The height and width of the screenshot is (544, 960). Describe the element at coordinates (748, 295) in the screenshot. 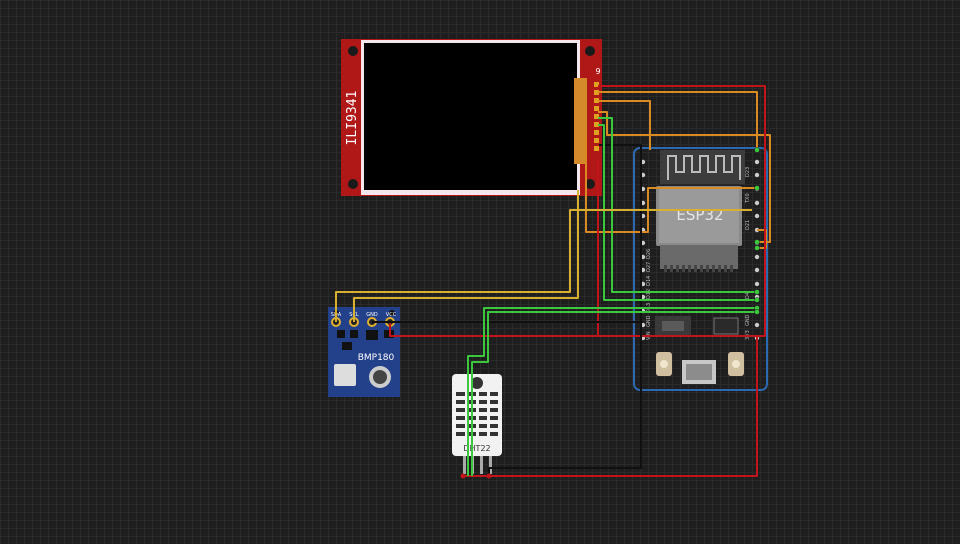

I see `esp32-pin-label: D4` at that location.